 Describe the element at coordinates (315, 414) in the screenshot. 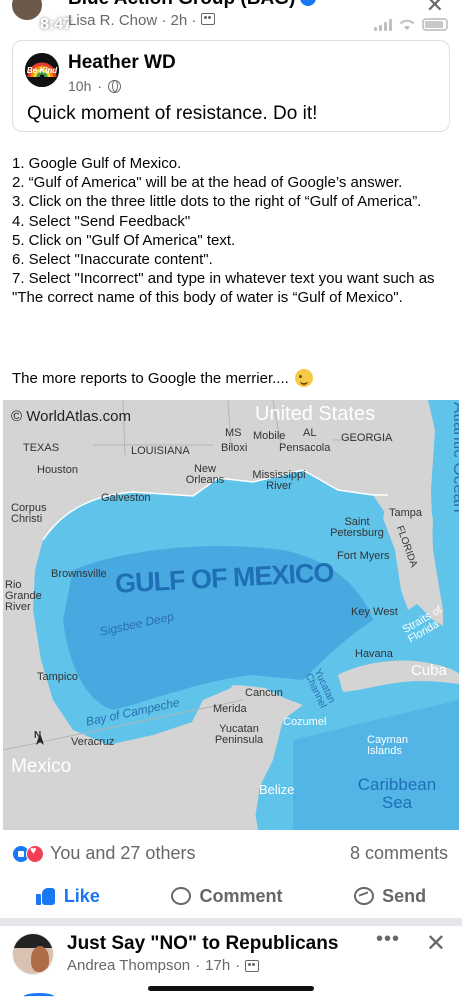

I see `label-united-states: United States` at that location.